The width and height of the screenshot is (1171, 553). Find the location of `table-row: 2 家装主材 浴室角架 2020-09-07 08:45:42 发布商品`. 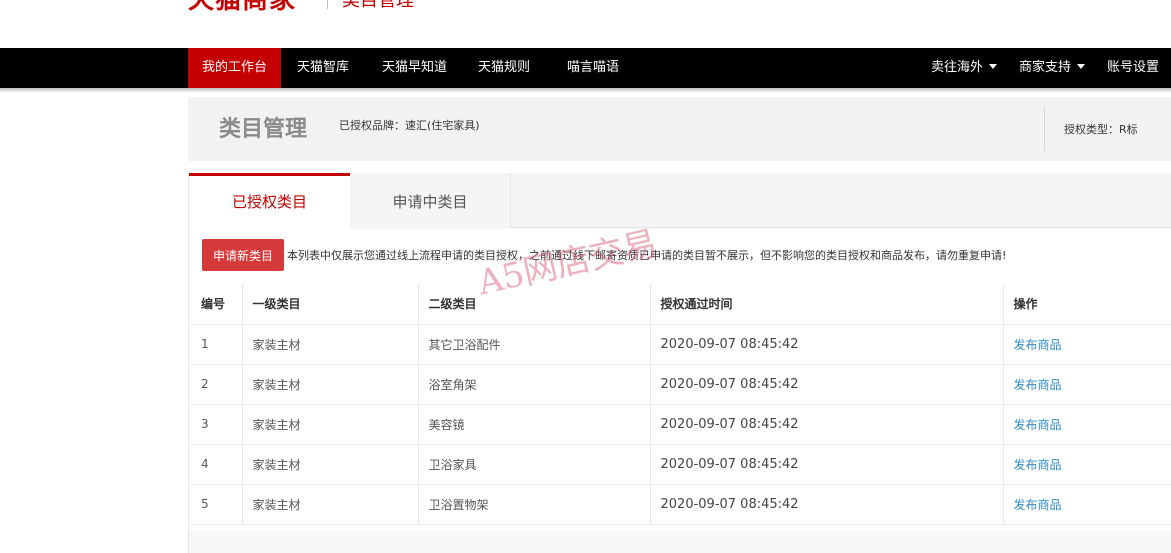

table-row: 2 家装主材 浴室角架 2020-09-07 08:45:42 发布商品 is located at coordinates (681, 384).